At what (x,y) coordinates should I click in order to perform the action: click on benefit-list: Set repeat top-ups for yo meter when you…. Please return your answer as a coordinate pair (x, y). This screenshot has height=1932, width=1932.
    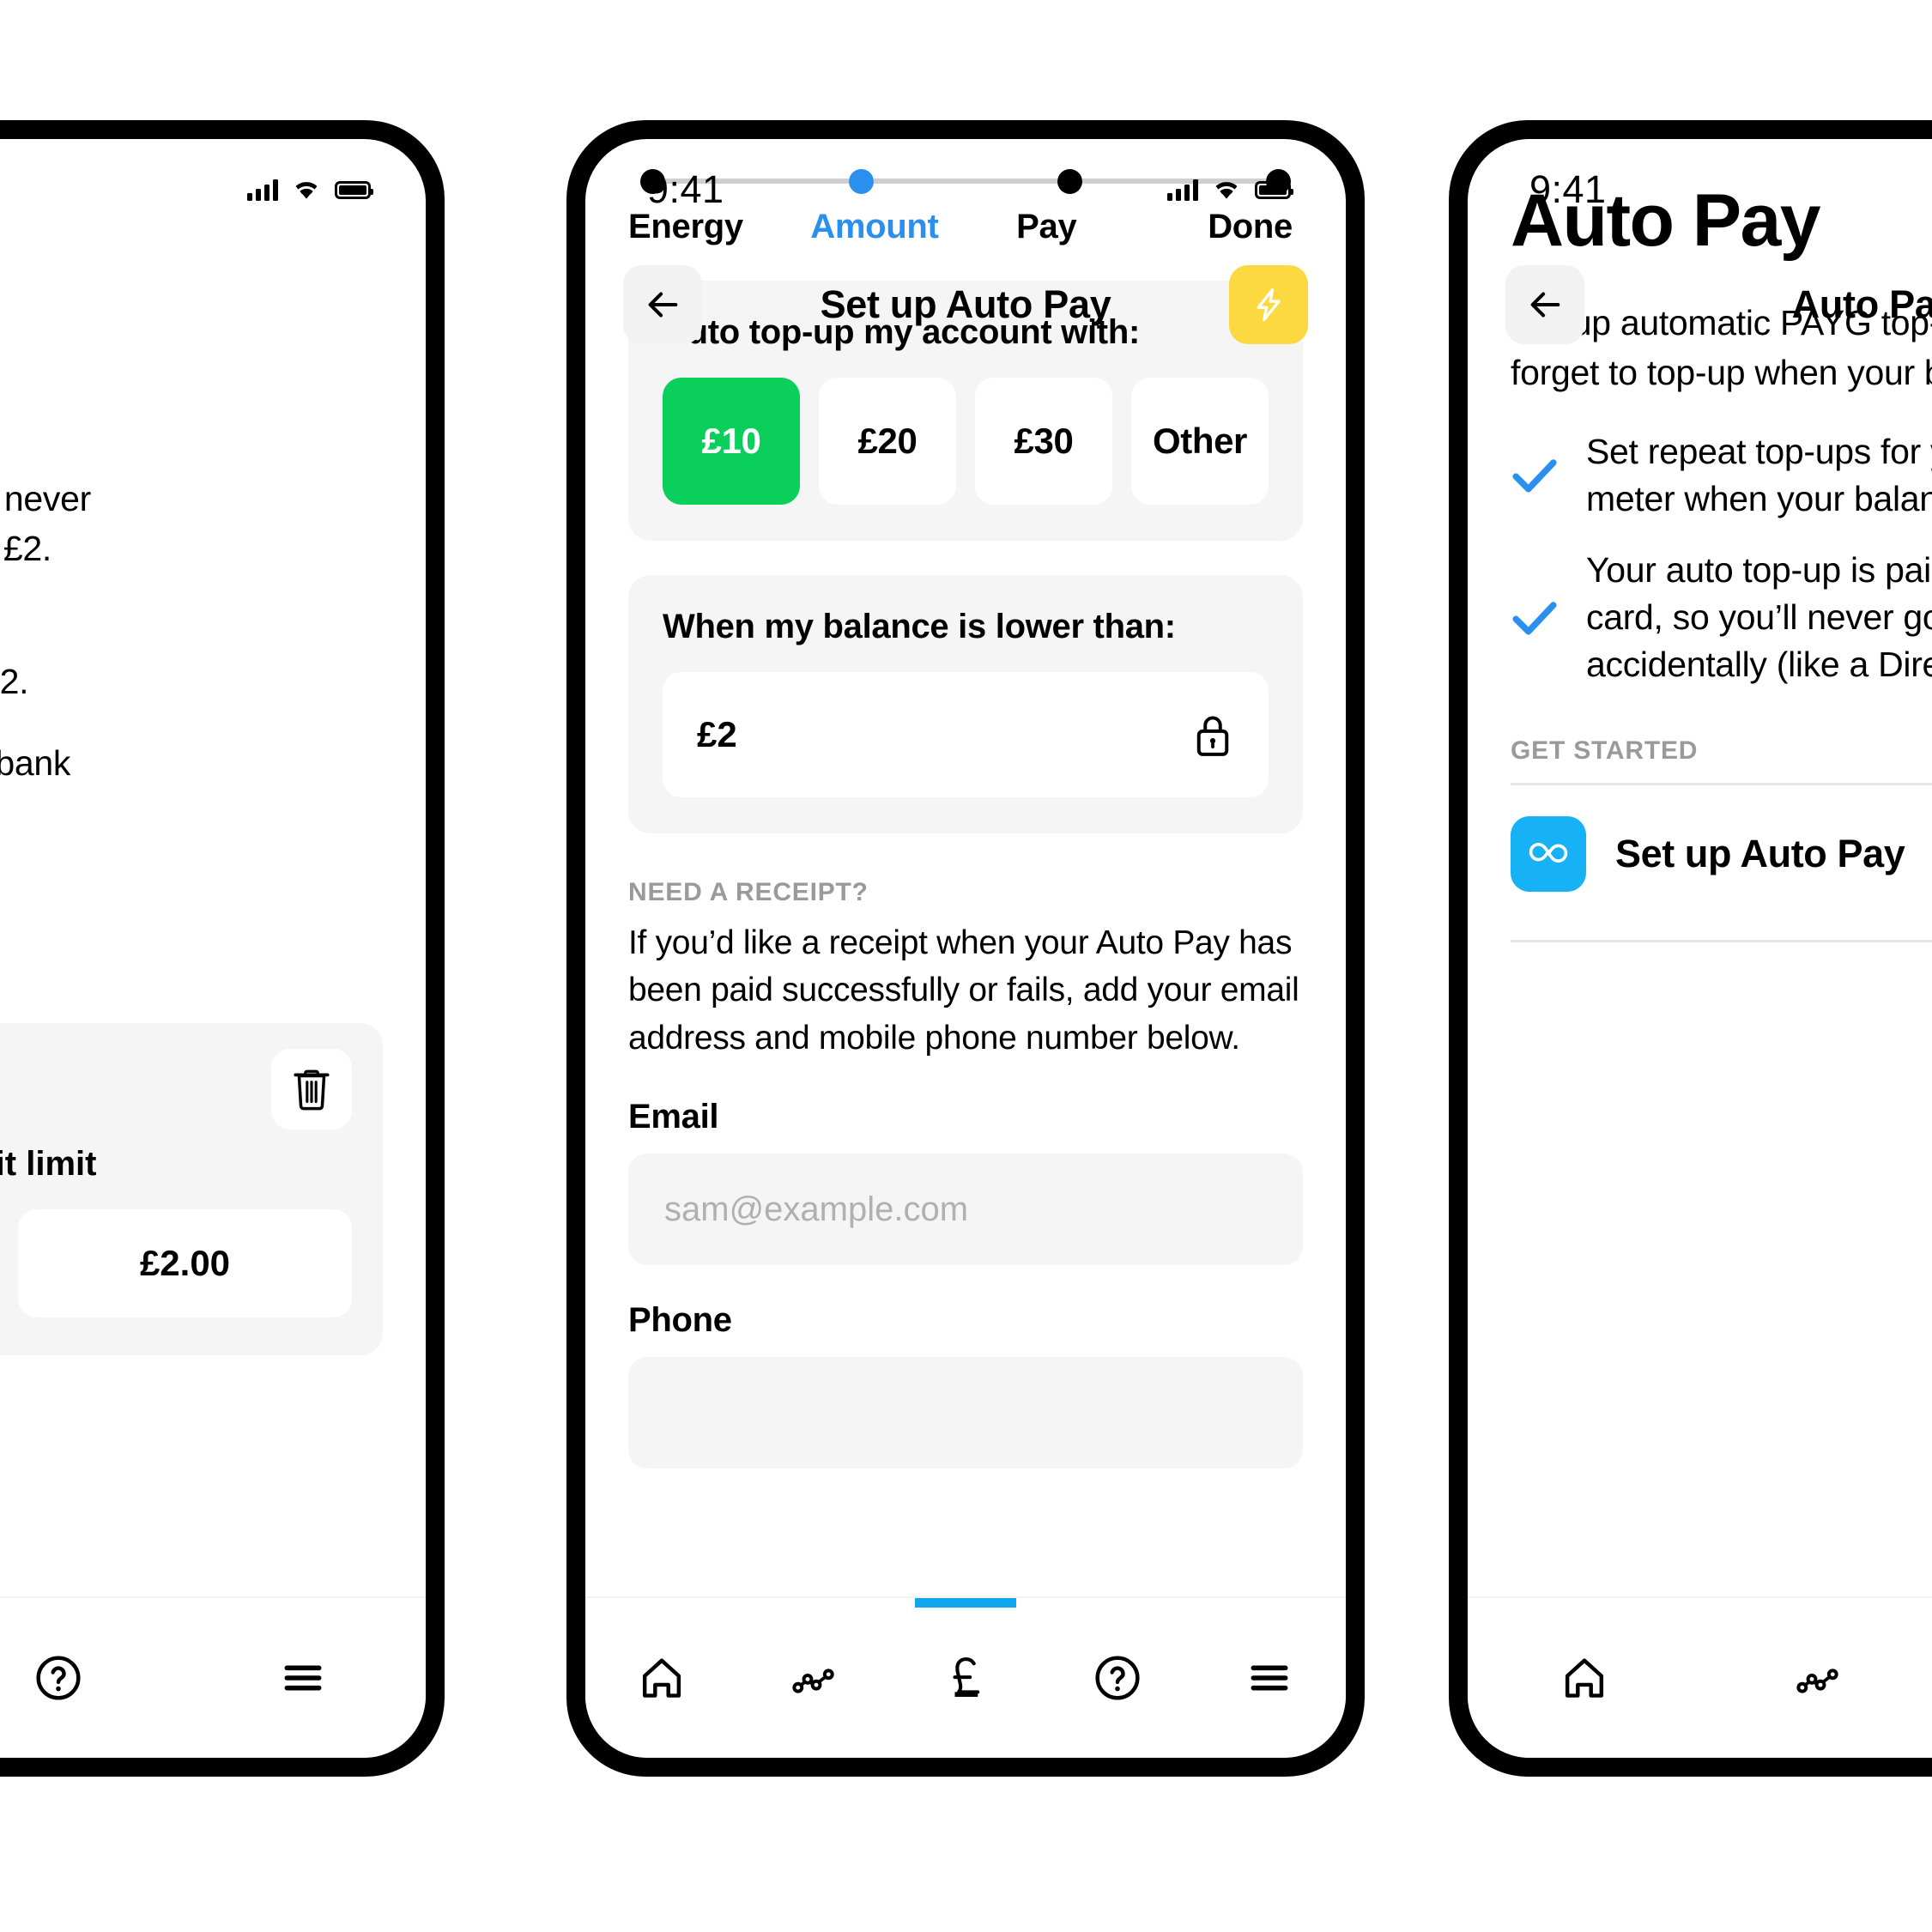
    Looking at the image, I should click on (1722, 558).